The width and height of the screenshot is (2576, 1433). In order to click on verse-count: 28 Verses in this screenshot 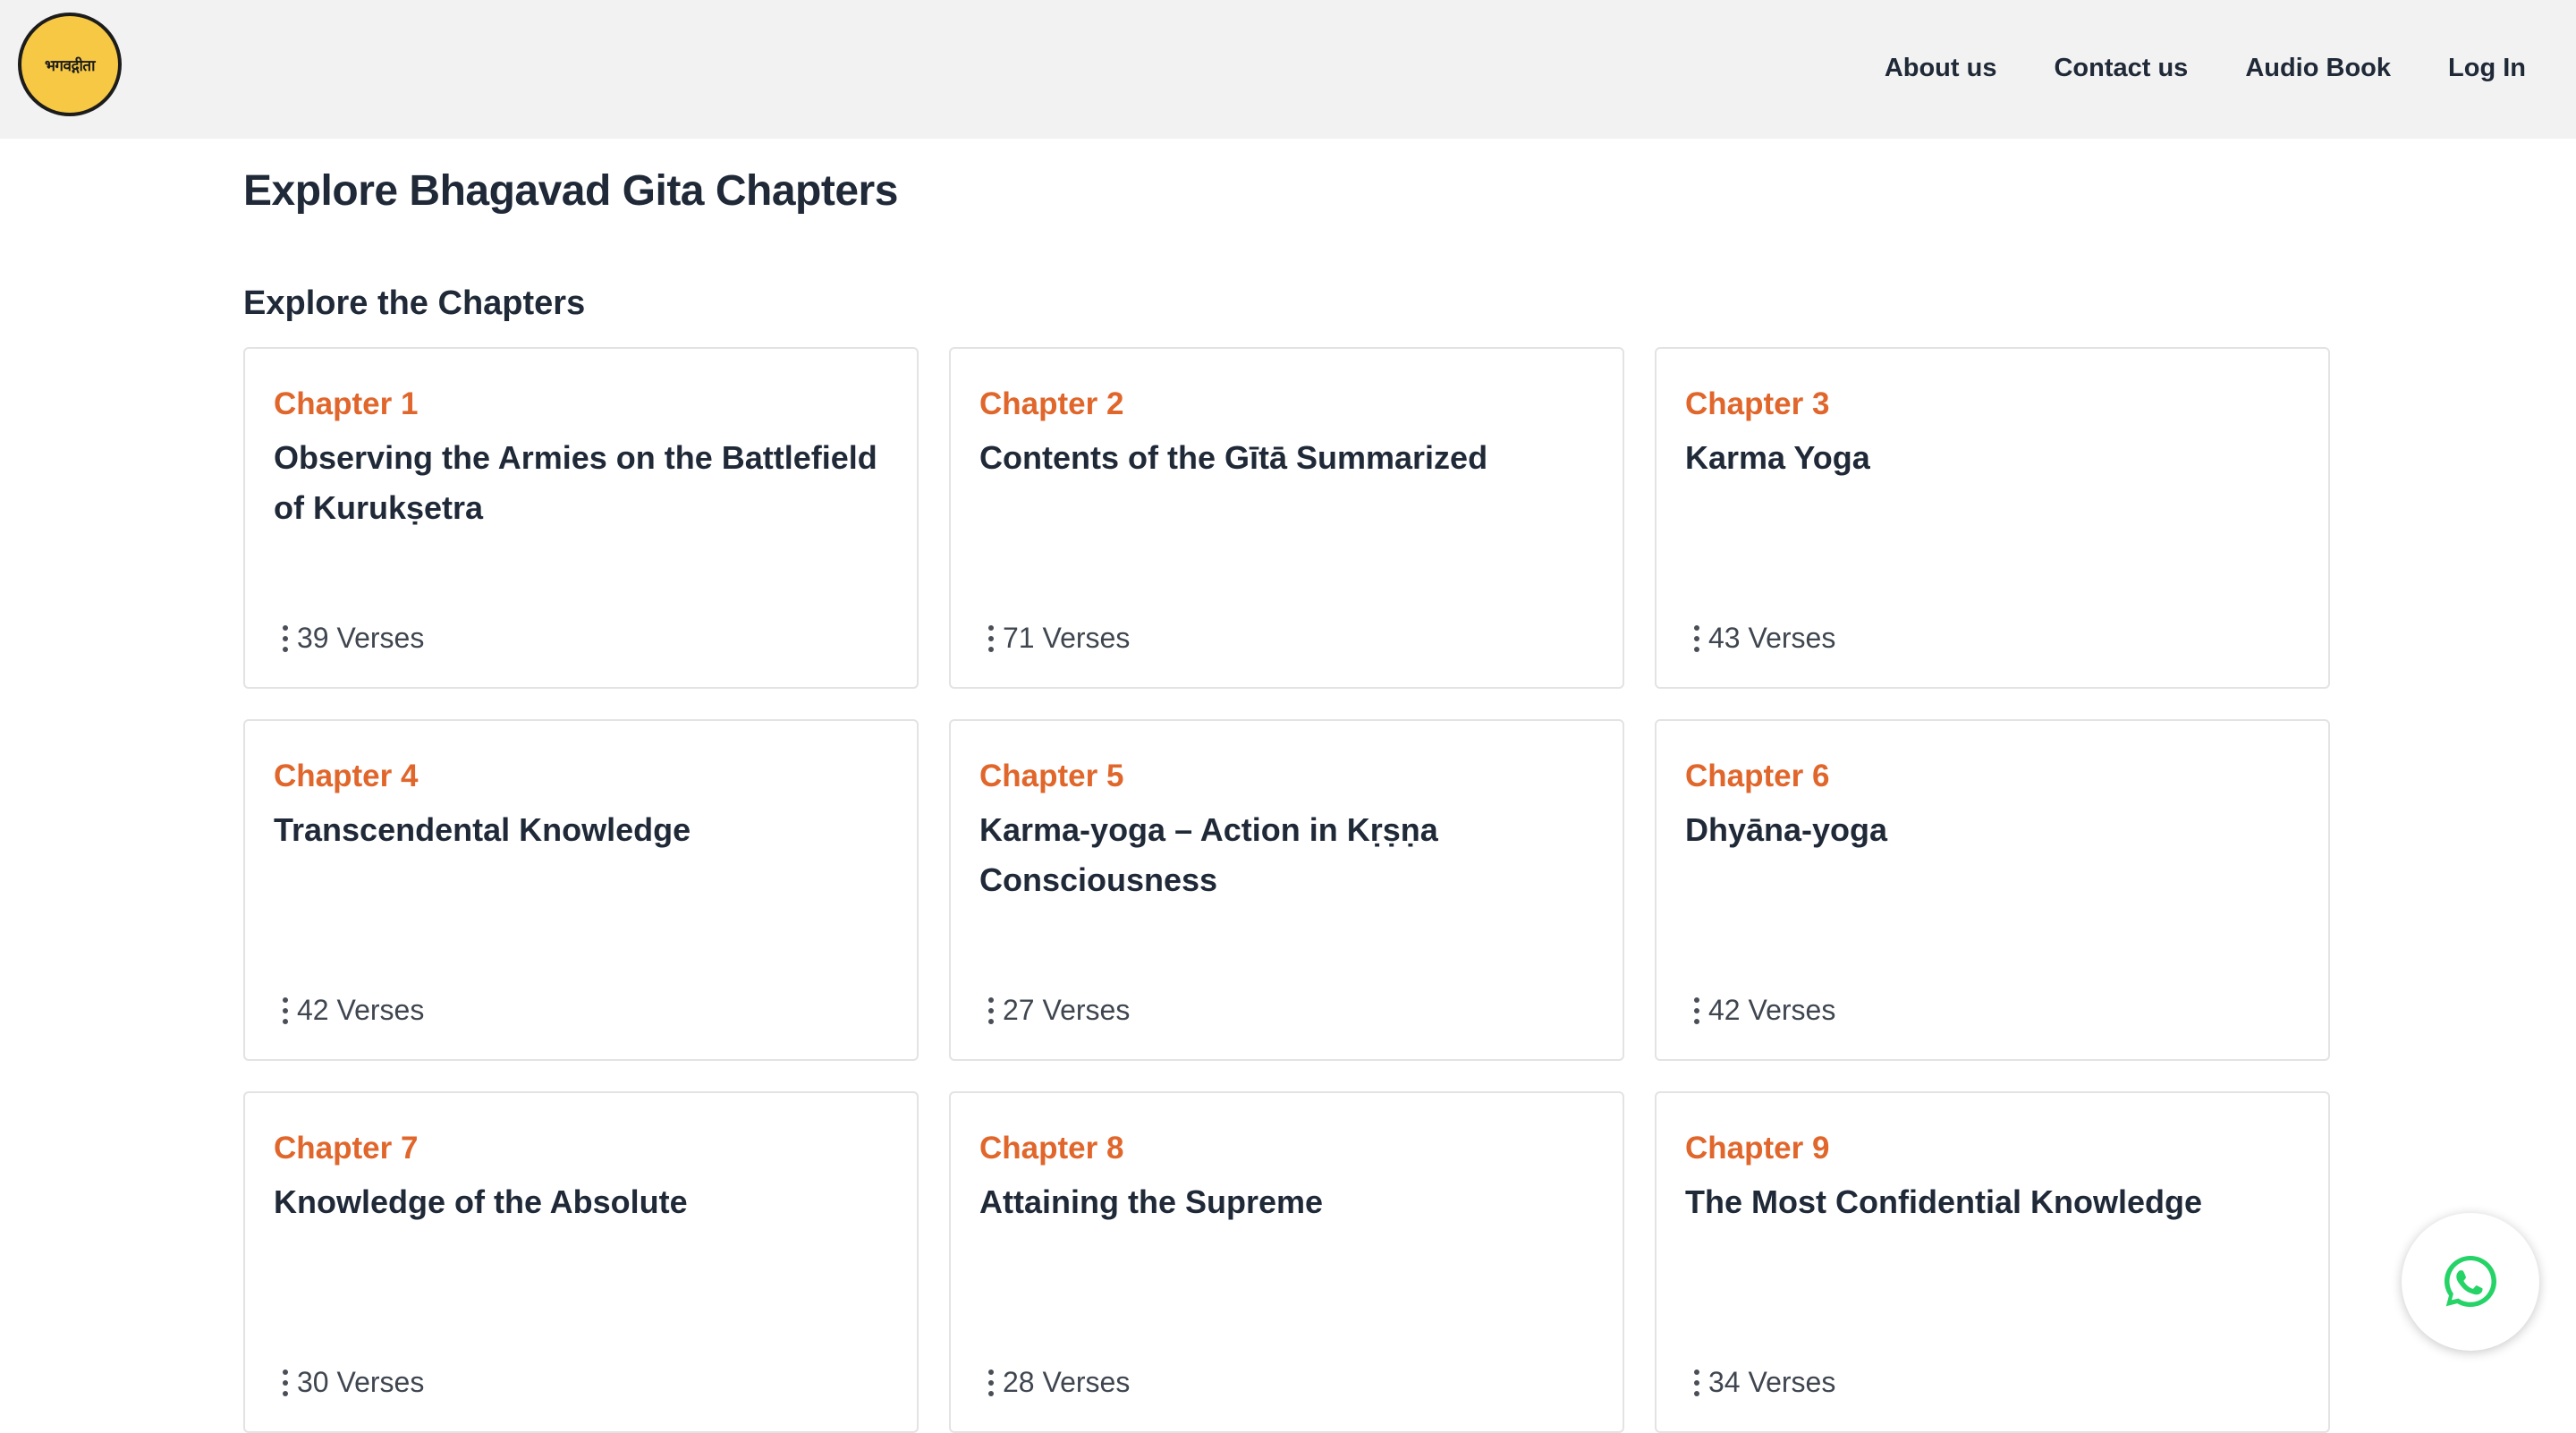, I will do `click(1059, 1382)`.